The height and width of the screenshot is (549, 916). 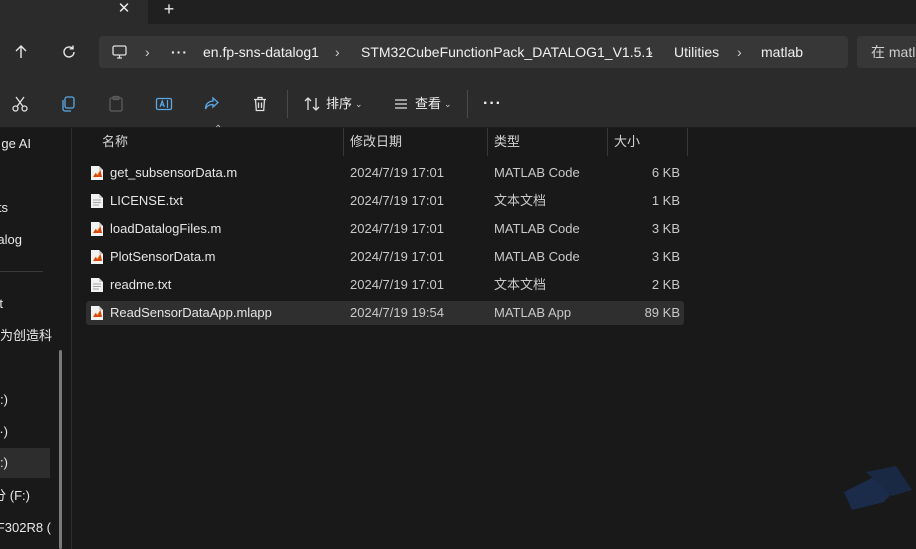 I want to click on sidebar-scrollbar, so click(x=60, y=449).